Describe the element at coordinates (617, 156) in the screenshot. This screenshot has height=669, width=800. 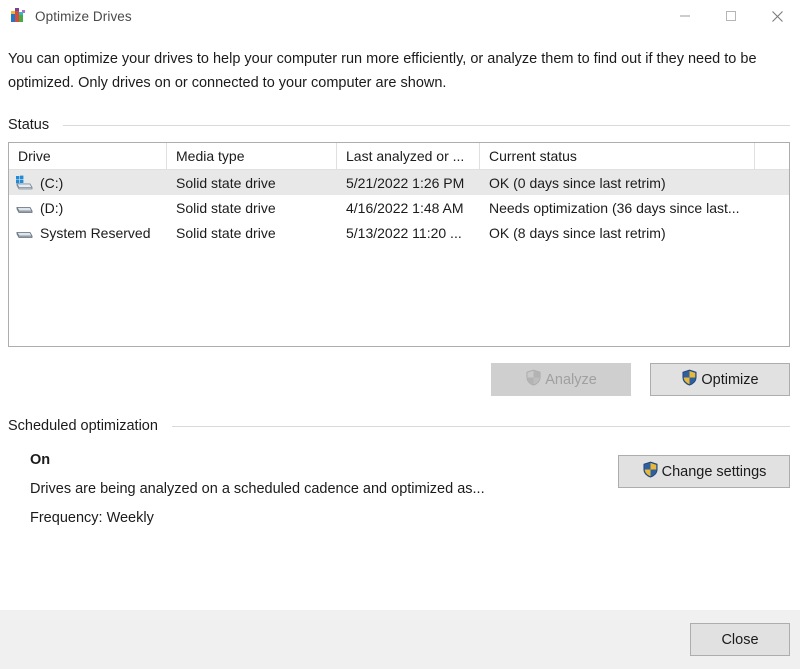
I see `column-header-current-status: Current status` at that location.